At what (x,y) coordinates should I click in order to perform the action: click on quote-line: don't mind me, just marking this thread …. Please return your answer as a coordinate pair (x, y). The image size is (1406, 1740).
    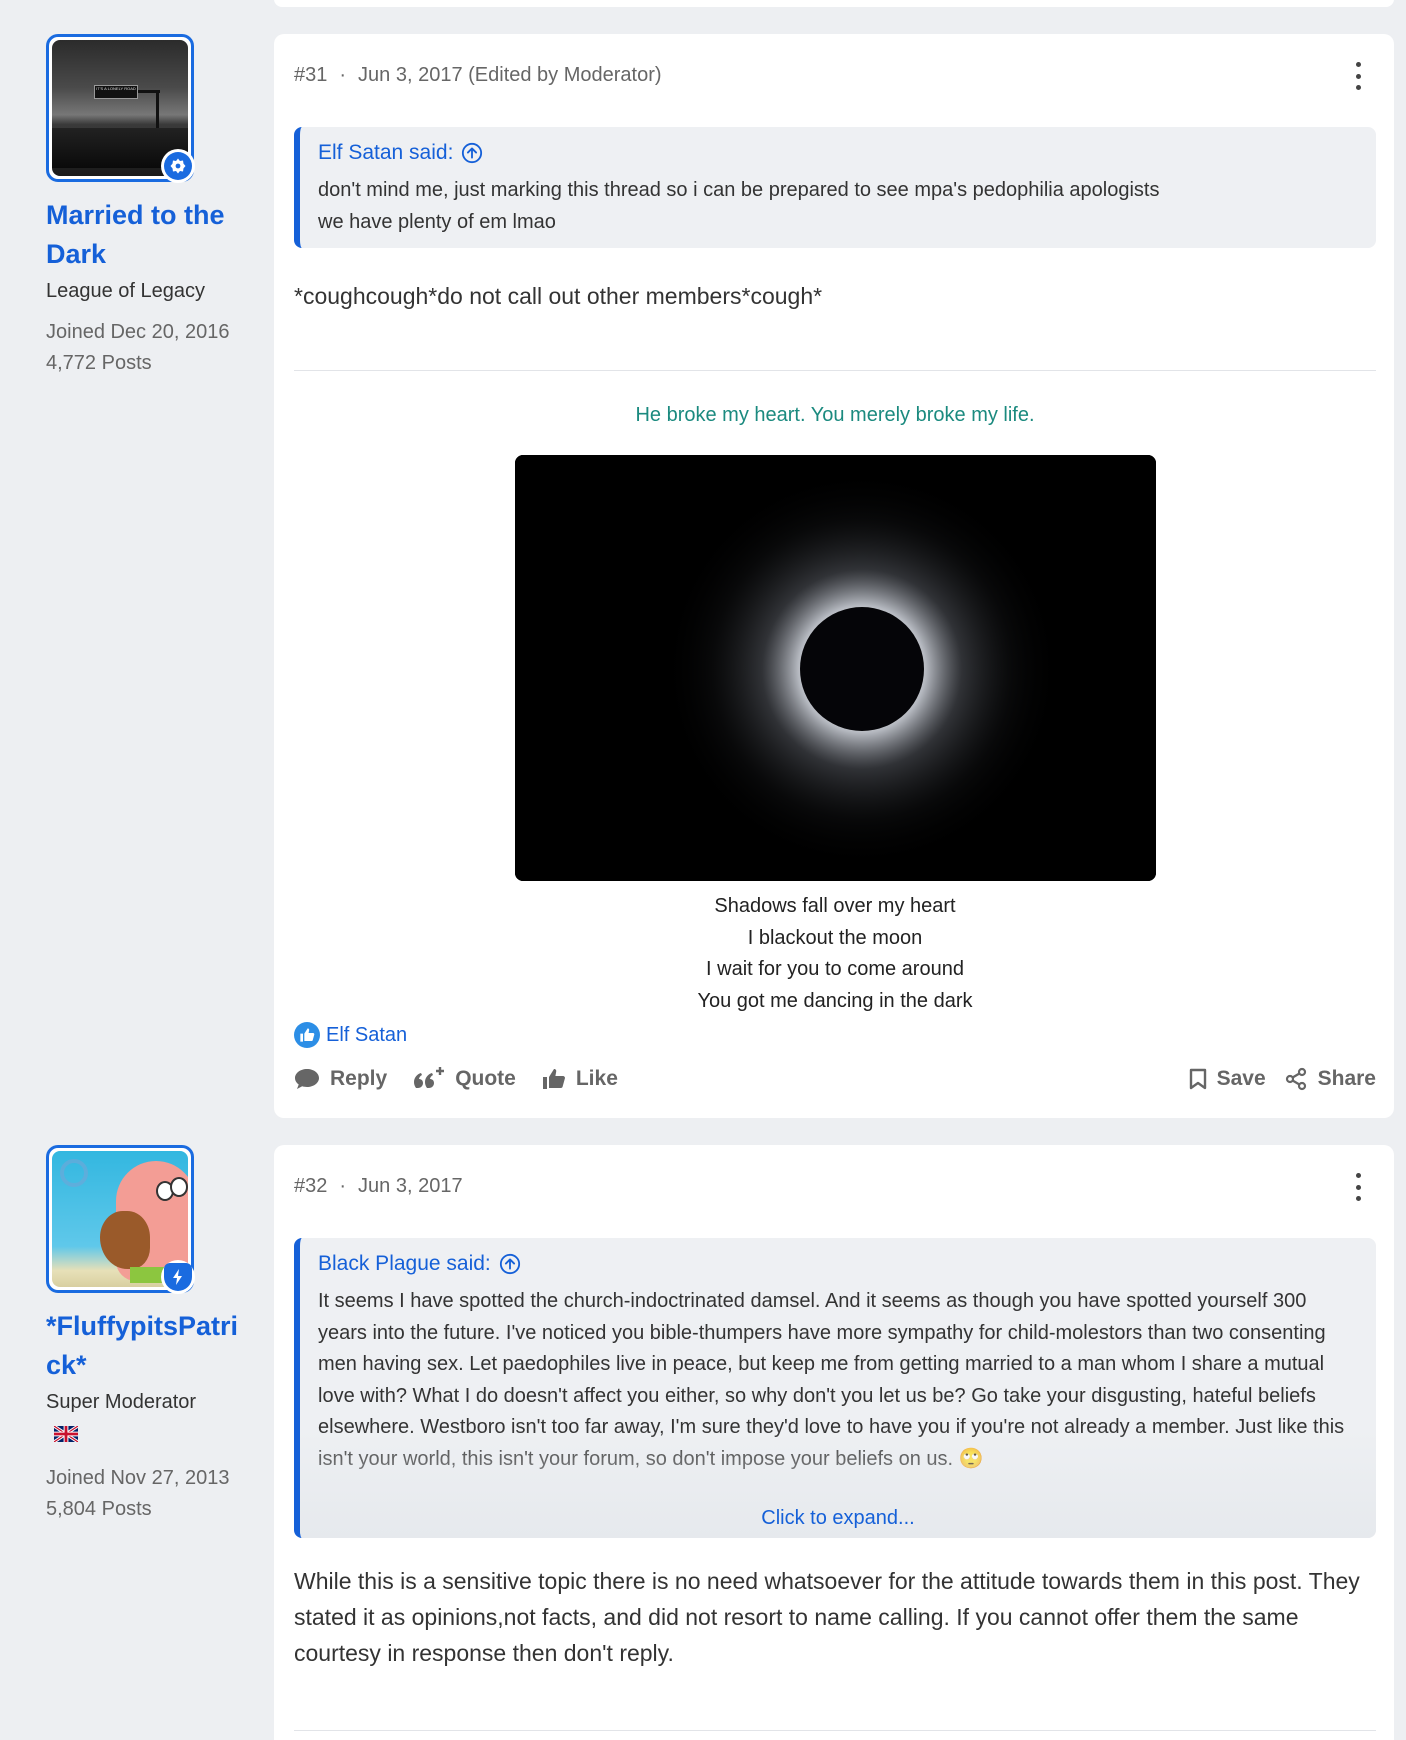
    Looking at the image, I should click on (739, 190).